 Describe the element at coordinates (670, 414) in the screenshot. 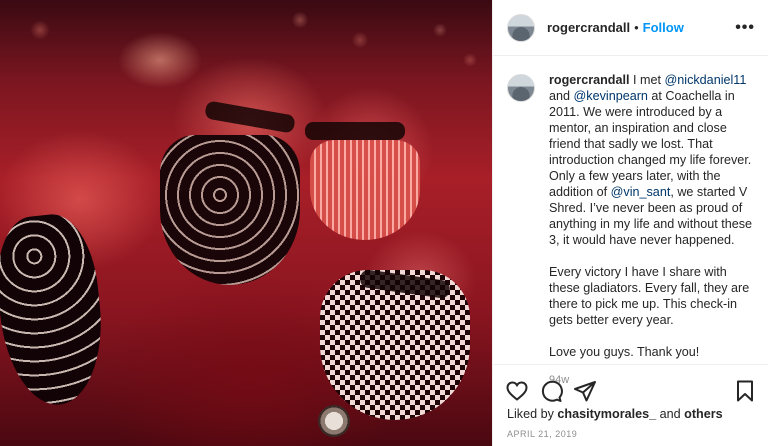

I see `liked-by-mid: and` at that location.